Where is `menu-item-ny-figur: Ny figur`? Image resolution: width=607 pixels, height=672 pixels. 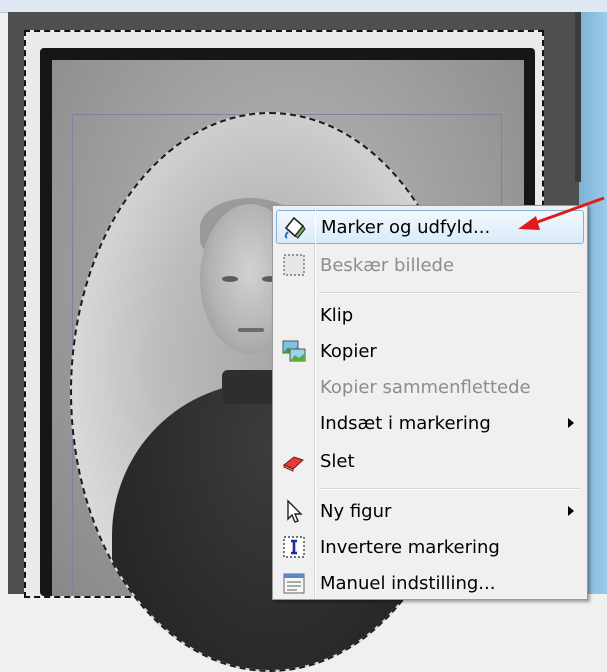
menu-item-ny-figur: Ny figur is located at coordinates (430, 511).